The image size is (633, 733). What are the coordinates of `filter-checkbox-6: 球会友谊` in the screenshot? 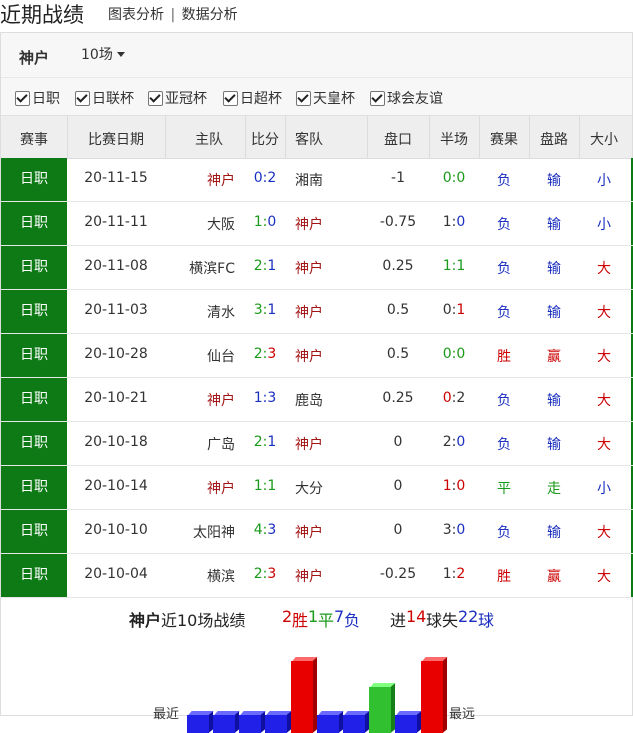 It's located at (406, 98).